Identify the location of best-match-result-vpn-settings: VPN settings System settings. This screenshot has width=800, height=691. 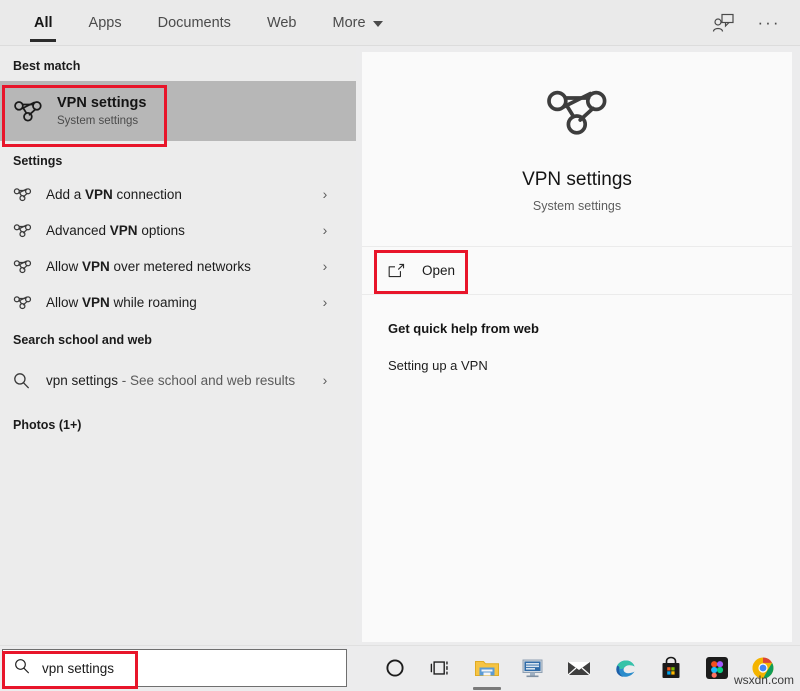
(178, 111).